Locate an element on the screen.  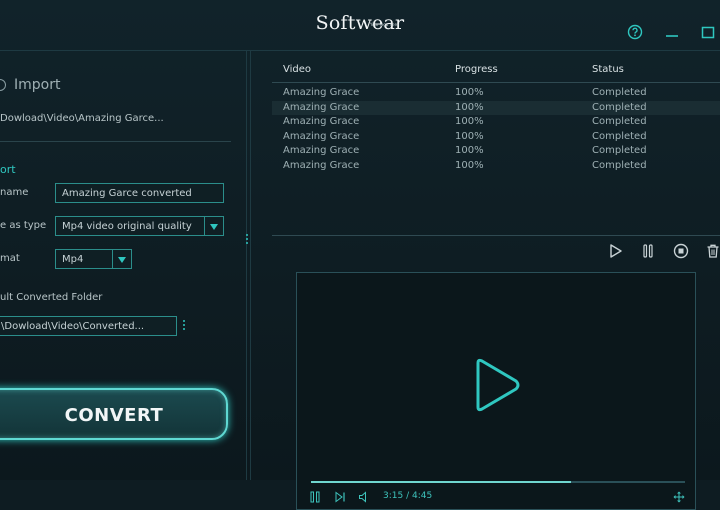
seek-bar-progress is located at coordinates (441, 482).